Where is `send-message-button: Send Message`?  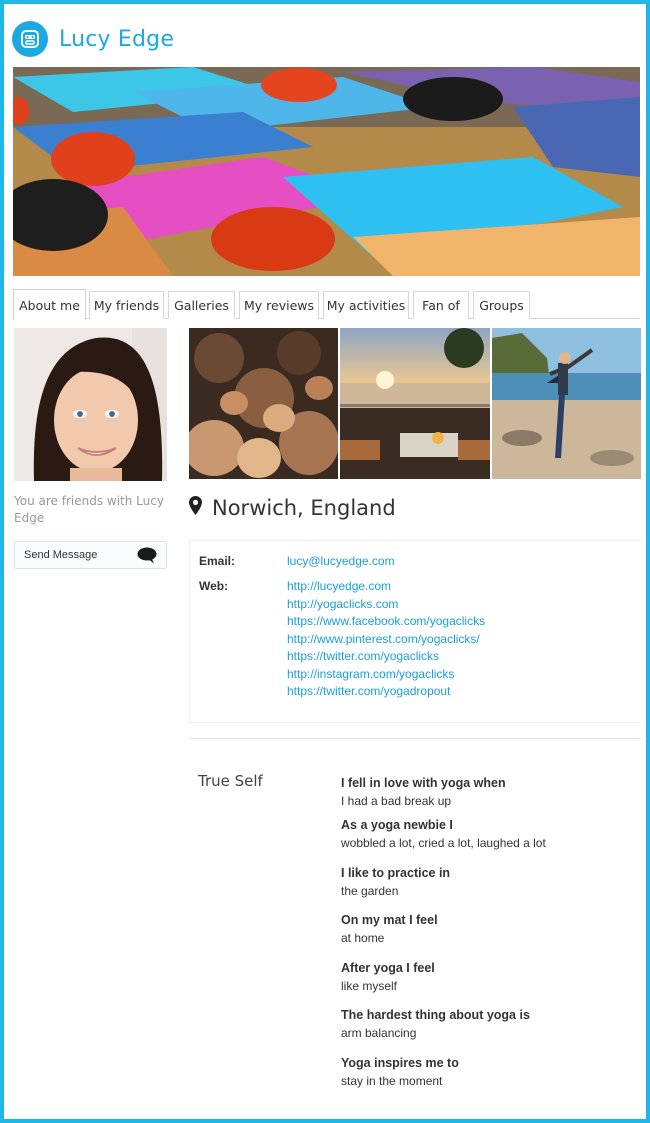
send-message-button: Send Message is located at coordinates (90, 555).